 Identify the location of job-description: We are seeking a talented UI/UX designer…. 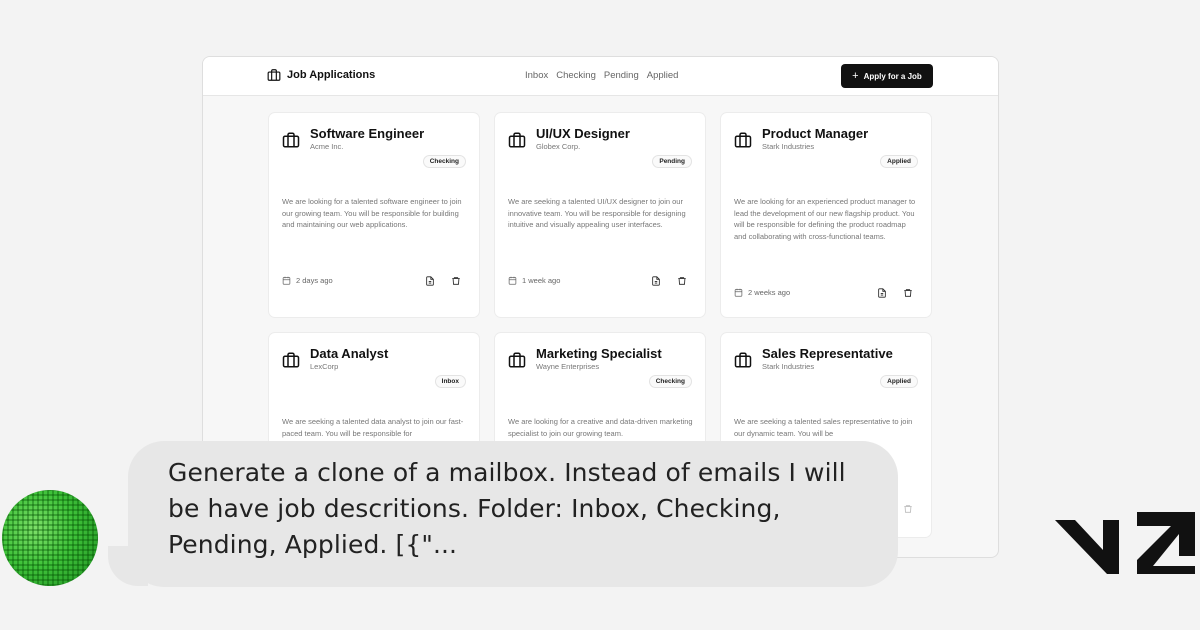
(597, 213).